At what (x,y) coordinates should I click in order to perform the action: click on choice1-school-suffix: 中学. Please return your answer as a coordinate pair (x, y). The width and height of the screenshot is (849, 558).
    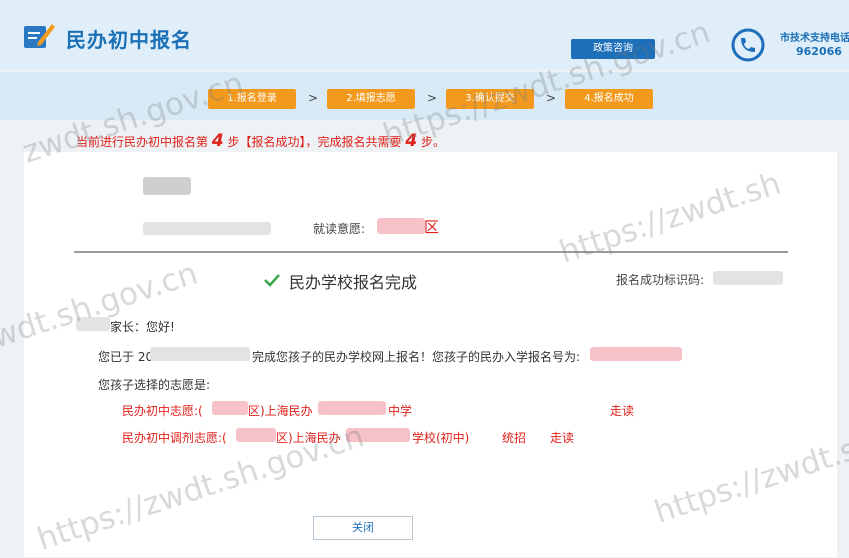
    Looking at the image, I should click on (400, 411).